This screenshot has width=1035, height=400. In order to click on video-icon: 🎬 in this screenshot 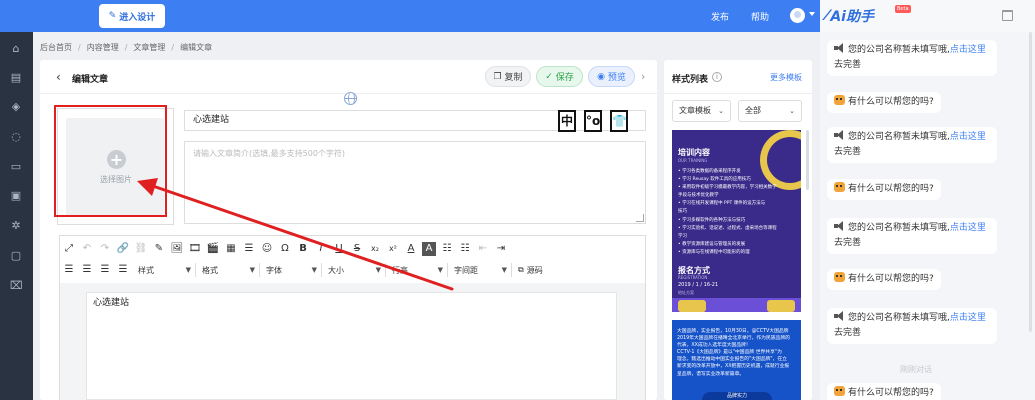, I will do `click(213, 249)`.